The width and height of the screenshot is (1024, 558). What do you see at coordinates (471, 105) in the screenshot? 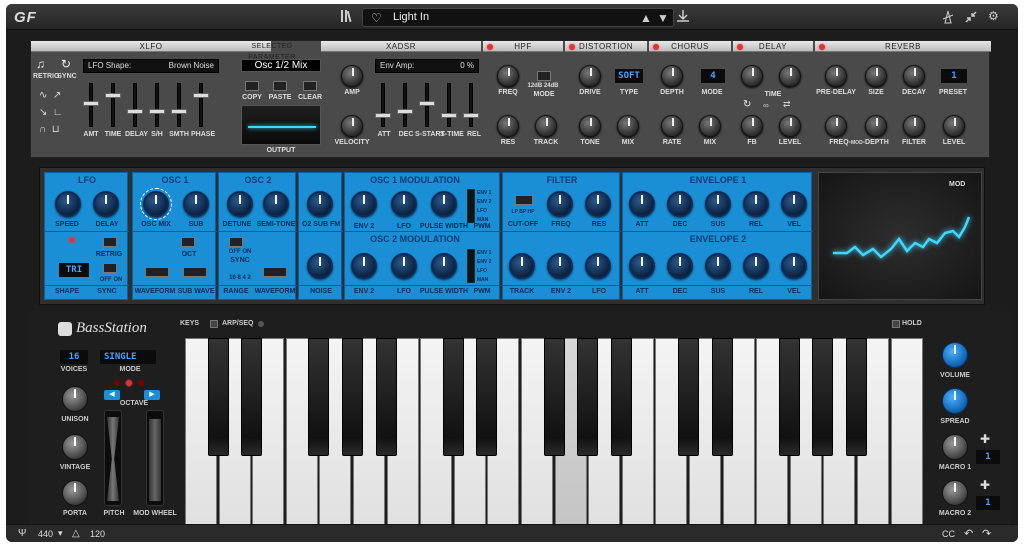
I see `rel-fader` at bounding box center [471, 105].